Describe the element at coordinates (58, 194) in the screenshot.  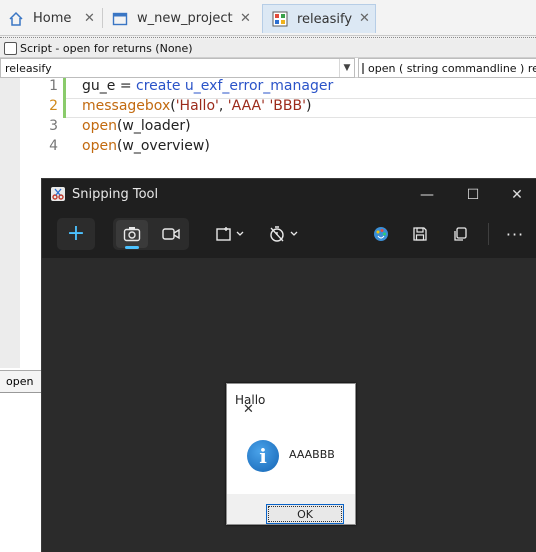
I see `scissors-icon` at that location.